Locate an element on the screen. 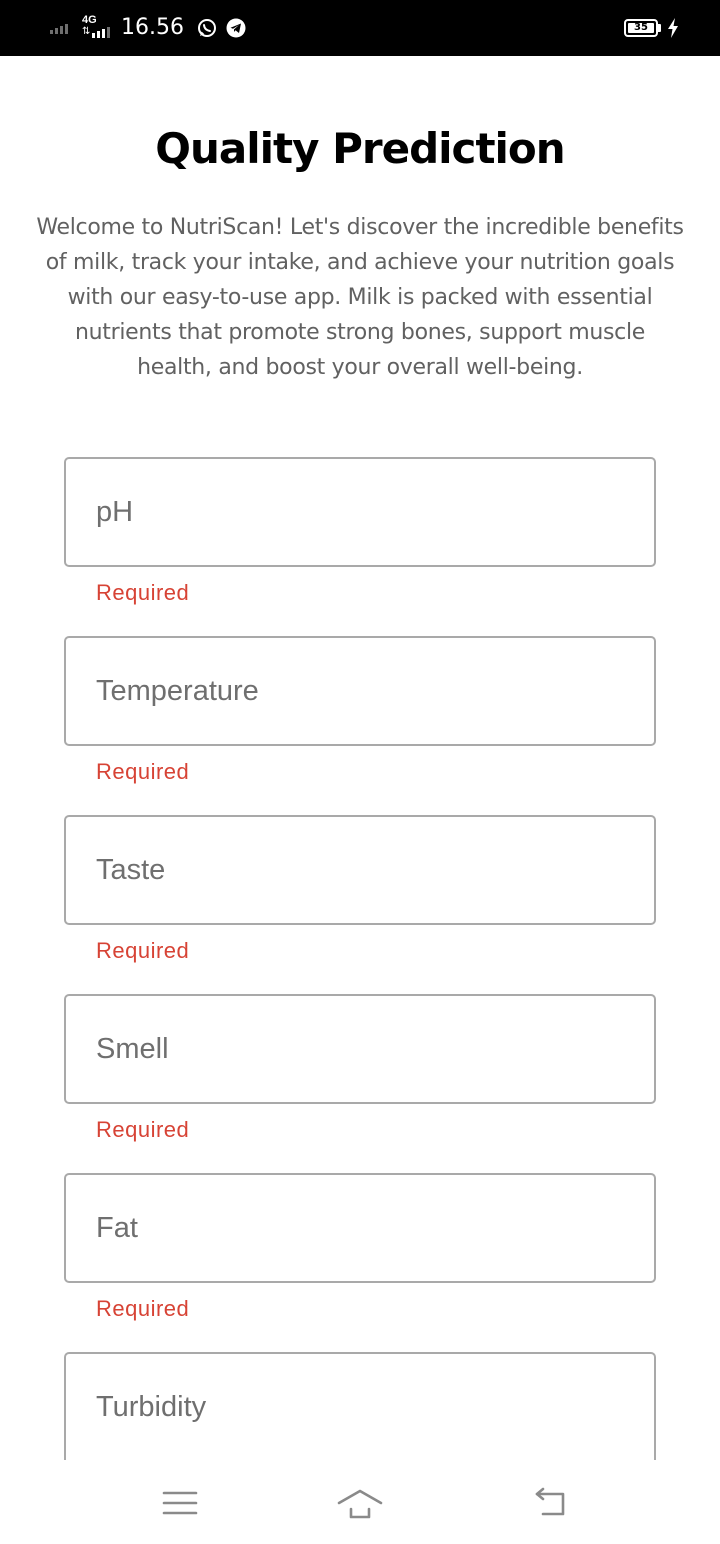 This screenshot has width=720, height=1544. menu-button is located at coordinates (180, 1503).